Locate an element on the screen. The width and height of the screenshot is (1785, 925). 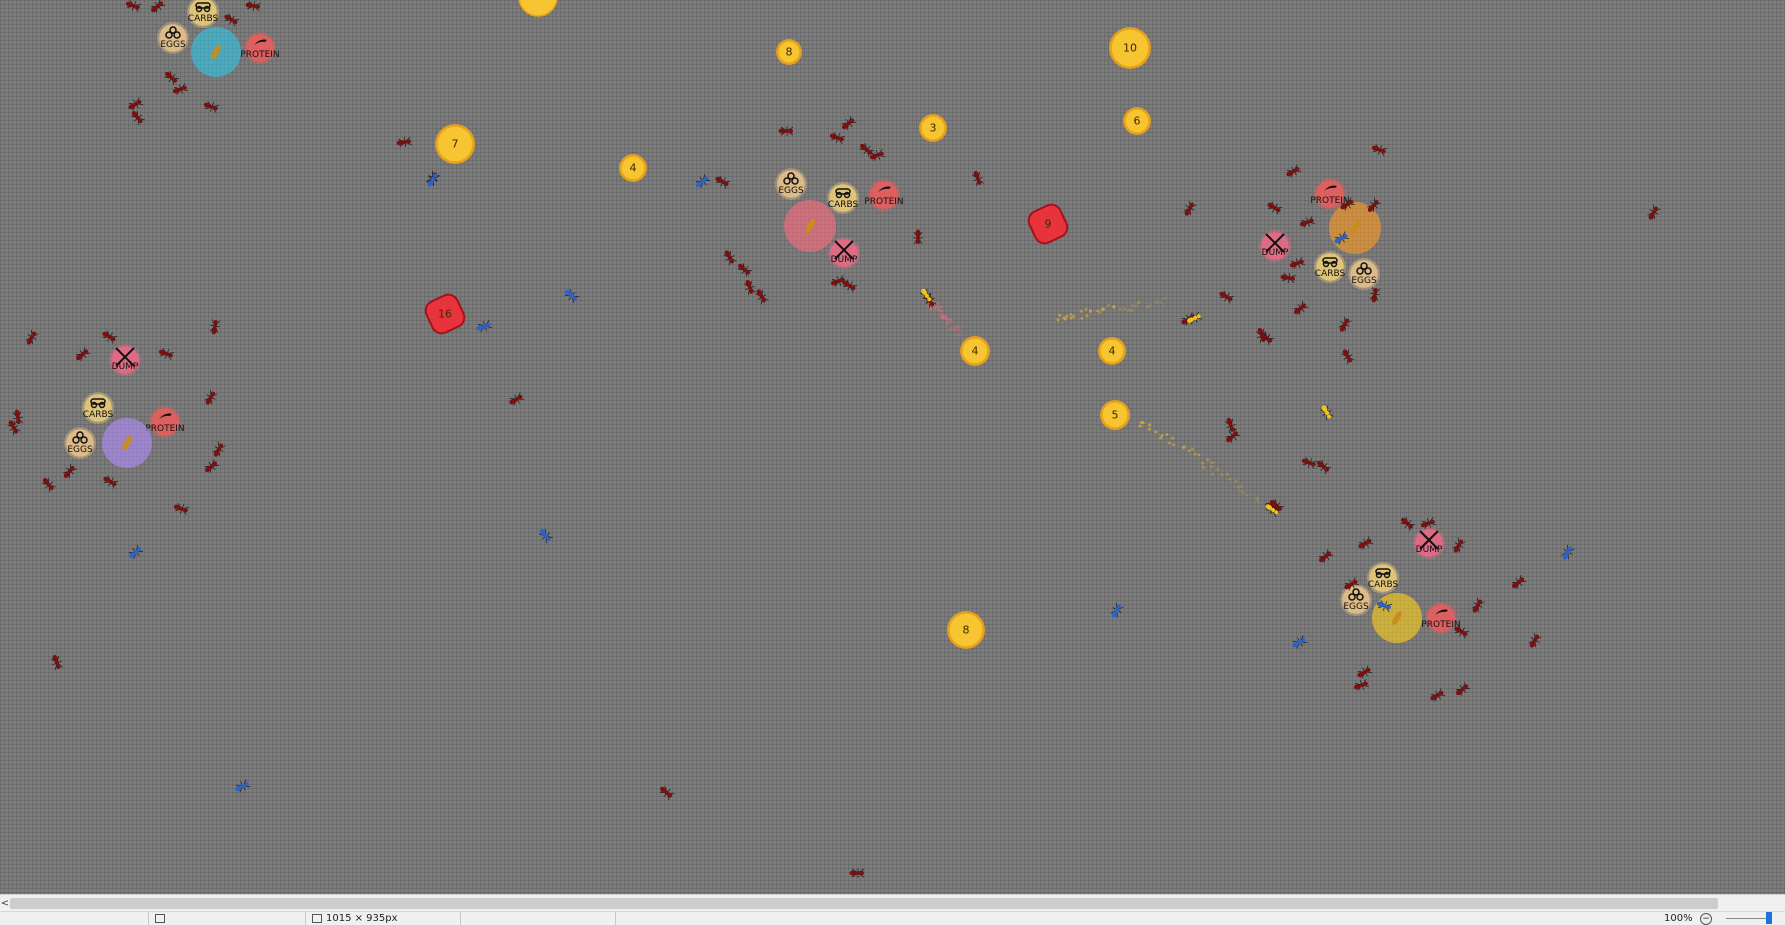
sugar-food-source: 10 is located at coordinates (1130, 48).